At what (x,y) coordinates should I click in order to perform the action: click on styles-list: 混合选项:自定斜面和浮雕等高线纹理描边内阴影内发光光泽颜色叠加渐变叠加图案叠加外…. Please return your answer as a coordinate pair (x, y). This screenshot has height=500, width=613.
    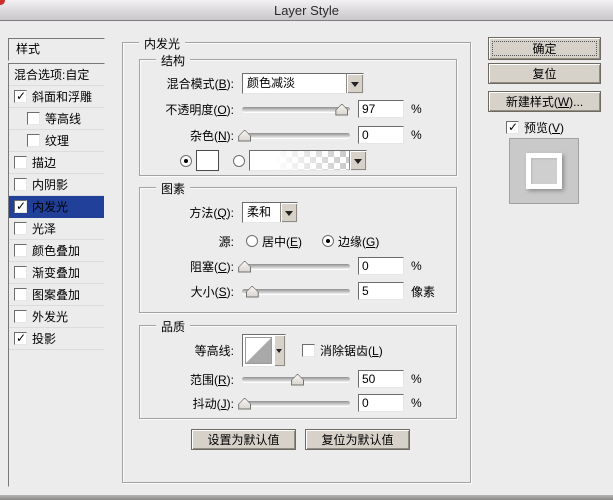
    Looking at the image, I should click on (56, 275).